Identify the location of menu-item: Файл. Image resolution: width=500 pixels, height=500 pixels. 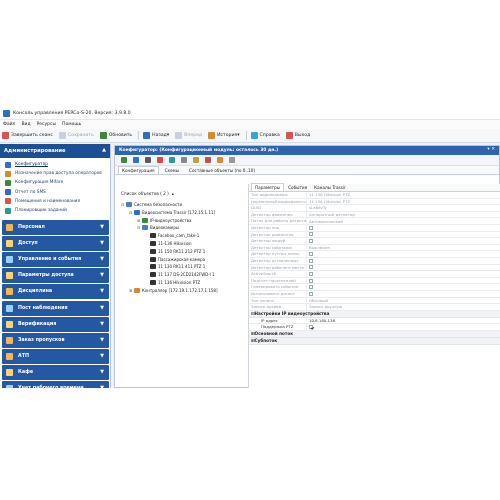
(9, 124).